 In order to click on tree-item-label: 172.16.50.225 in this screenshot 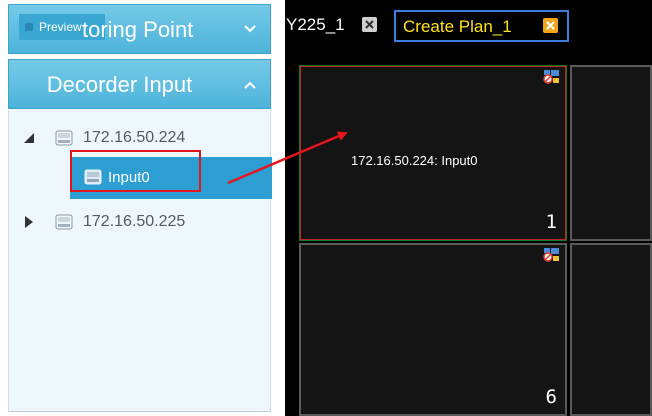, I will do `click(134, 221)`.